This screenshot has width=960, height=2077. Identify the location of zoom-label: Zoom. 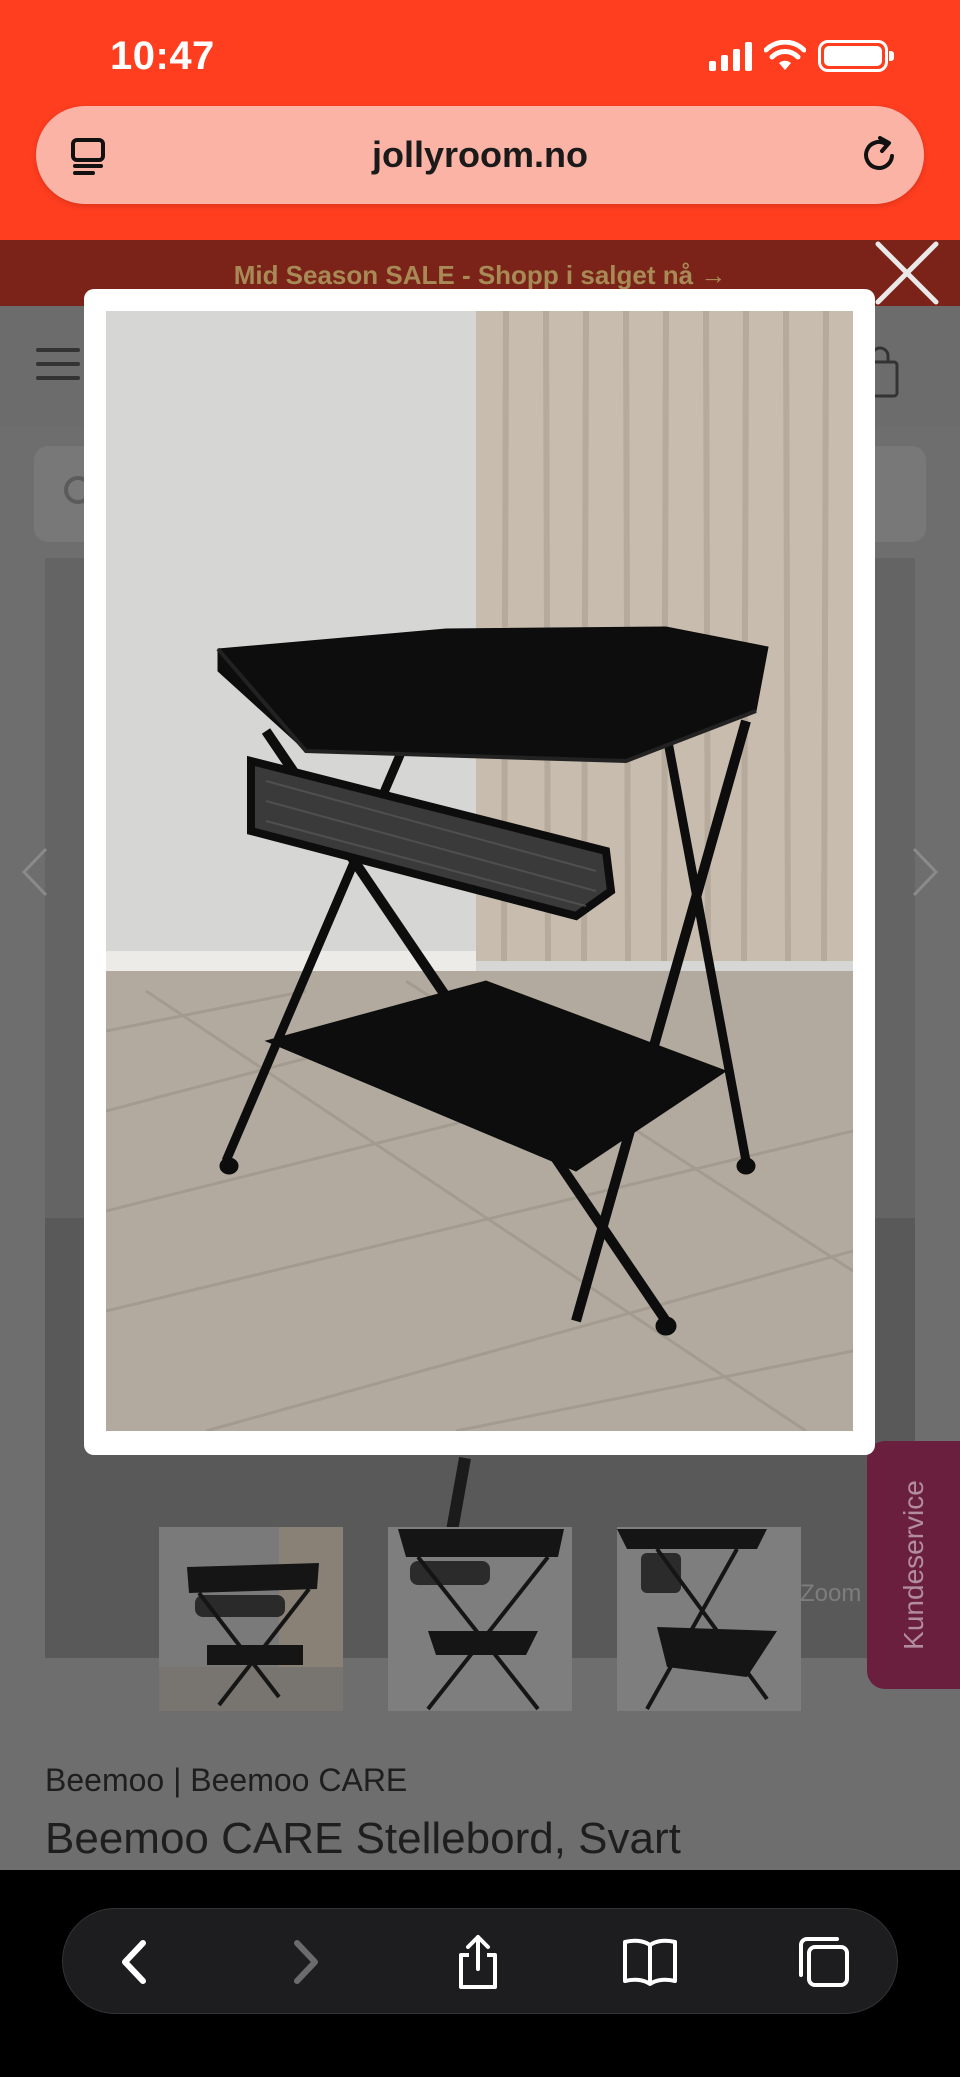
(831, 1593).